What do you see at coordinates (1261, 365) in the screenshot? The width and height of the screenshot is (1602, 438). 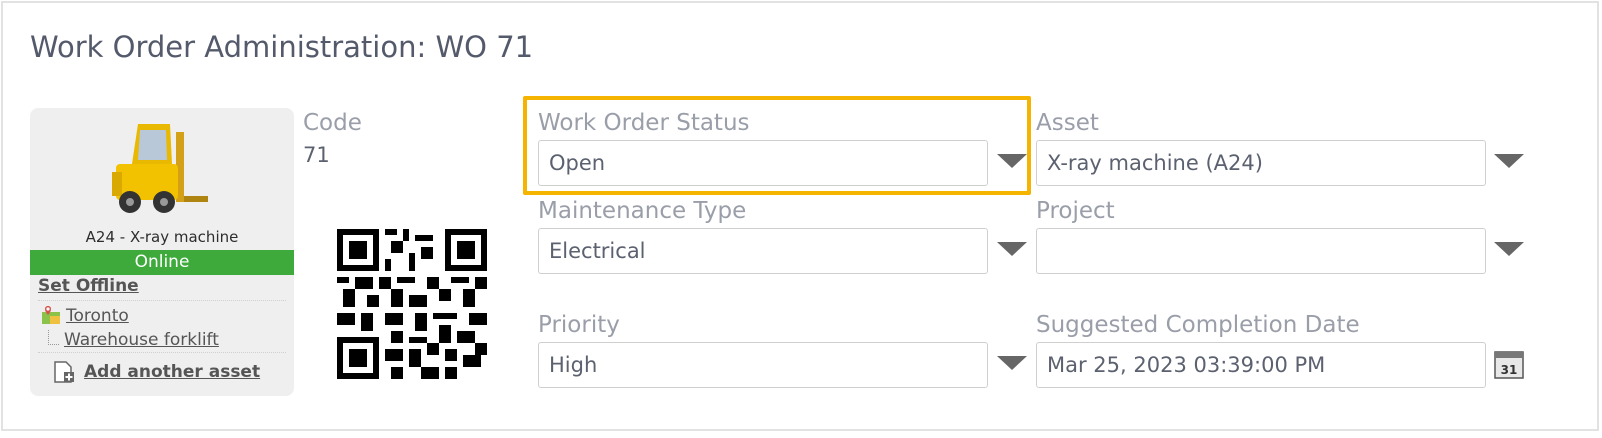 I see `completion-date-input: Mar 25, 2023 03:39:00 PM` at bounding box center [1261, 365].